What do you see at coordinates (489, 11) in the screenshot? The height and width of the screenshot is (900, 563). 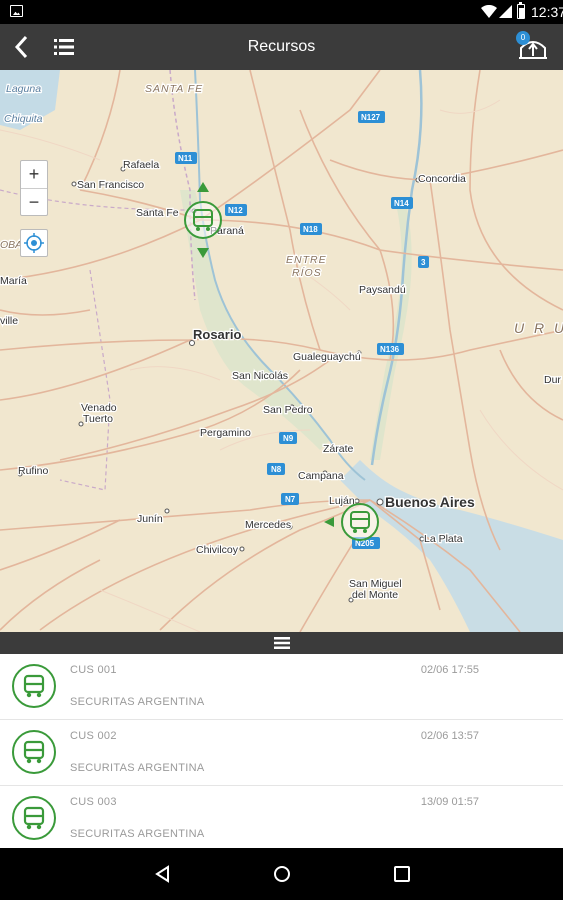 I see `wifi-icon` at bounding box center [489, 11].